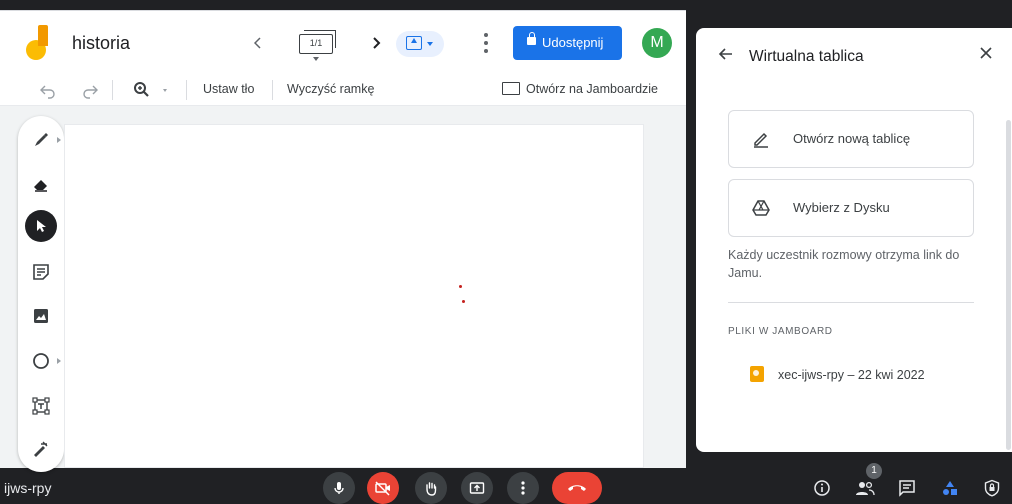 This screenshot has width=1012, height=504. I want to click on frame-bar-button: 1/1, so click(318, 45).